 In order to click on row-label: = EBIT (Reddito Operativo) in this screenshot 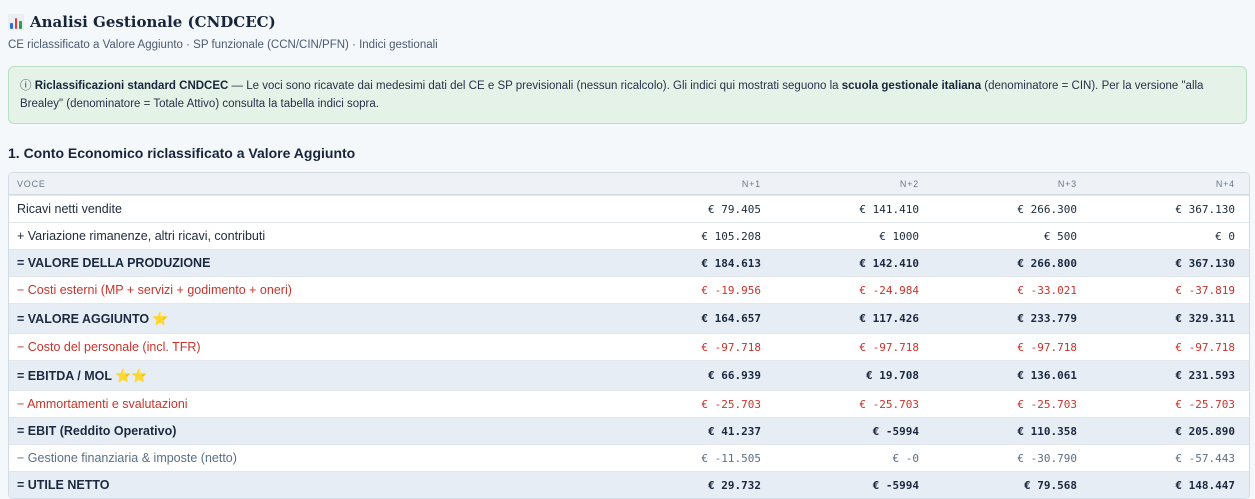, I will do `click(97, 431)`.